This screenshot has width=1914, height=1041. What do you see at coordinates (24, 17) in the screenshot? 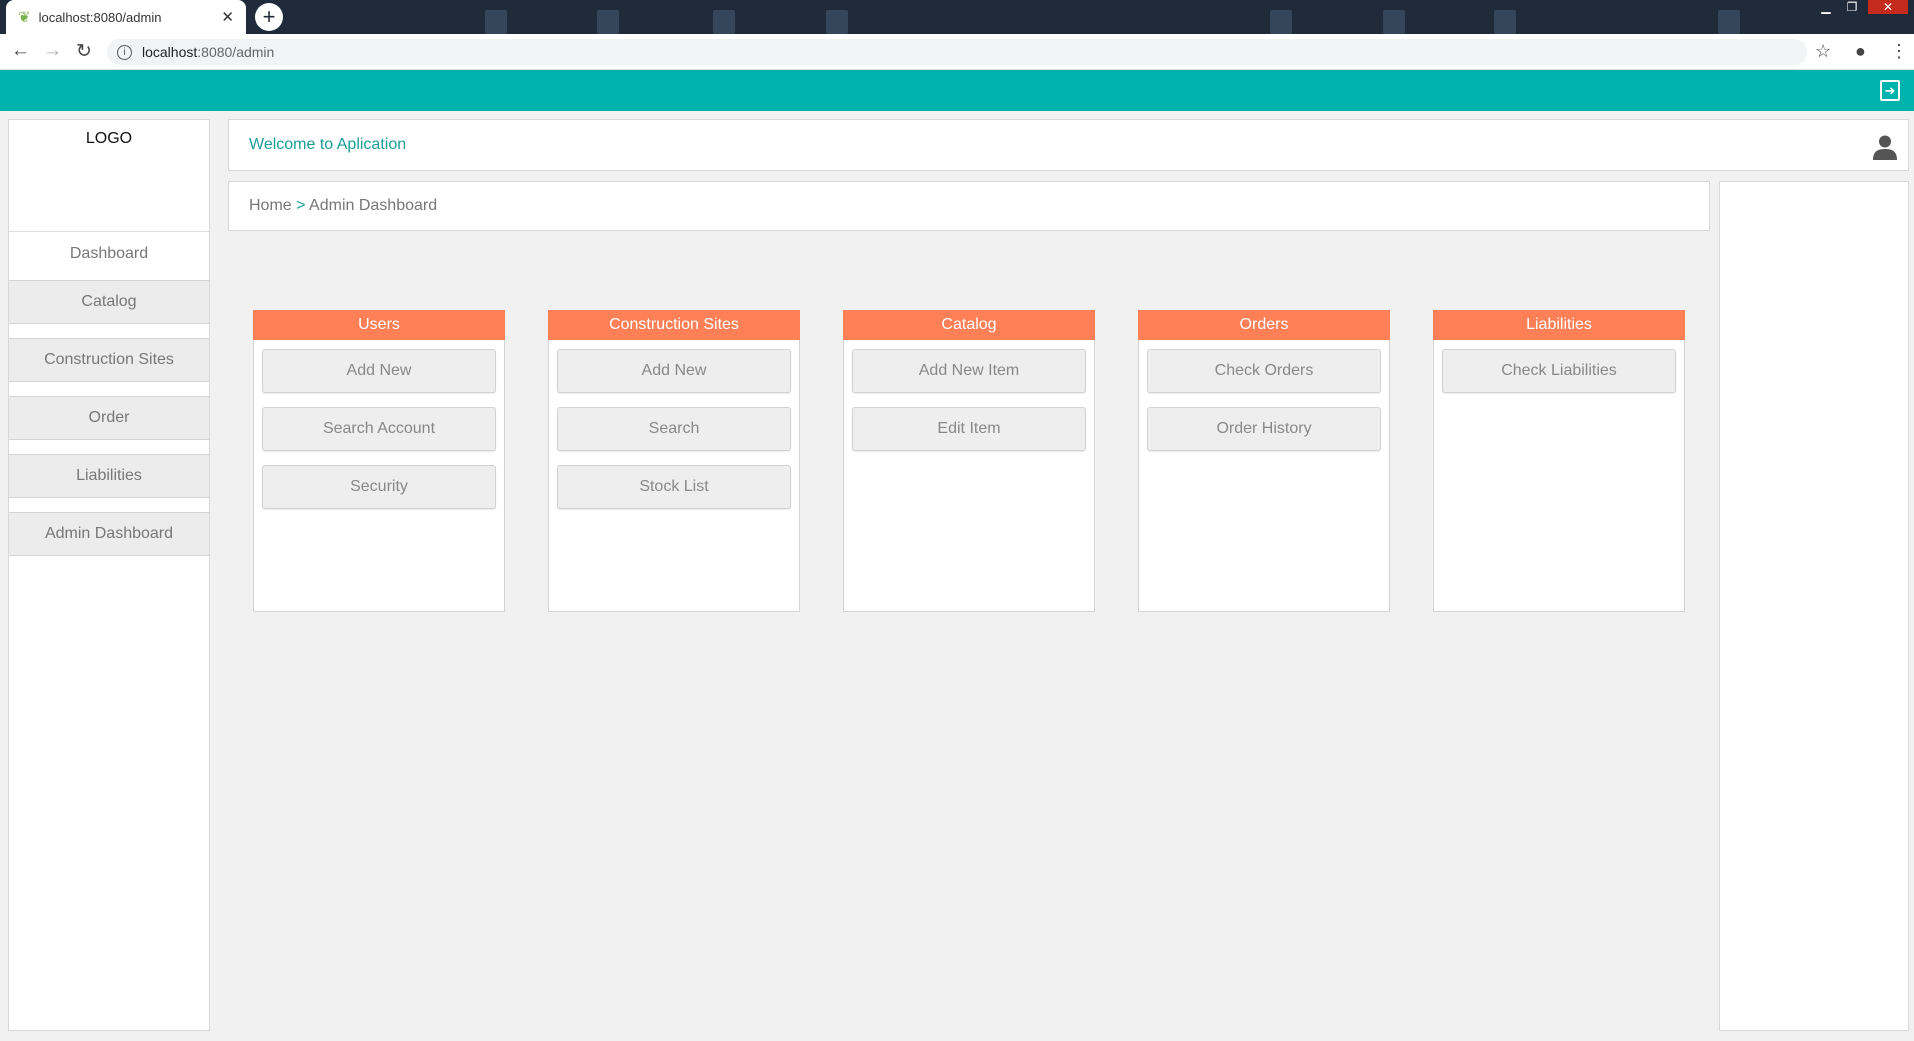
I see `leaf-icon: ❦` at bounding box center [24, 17].